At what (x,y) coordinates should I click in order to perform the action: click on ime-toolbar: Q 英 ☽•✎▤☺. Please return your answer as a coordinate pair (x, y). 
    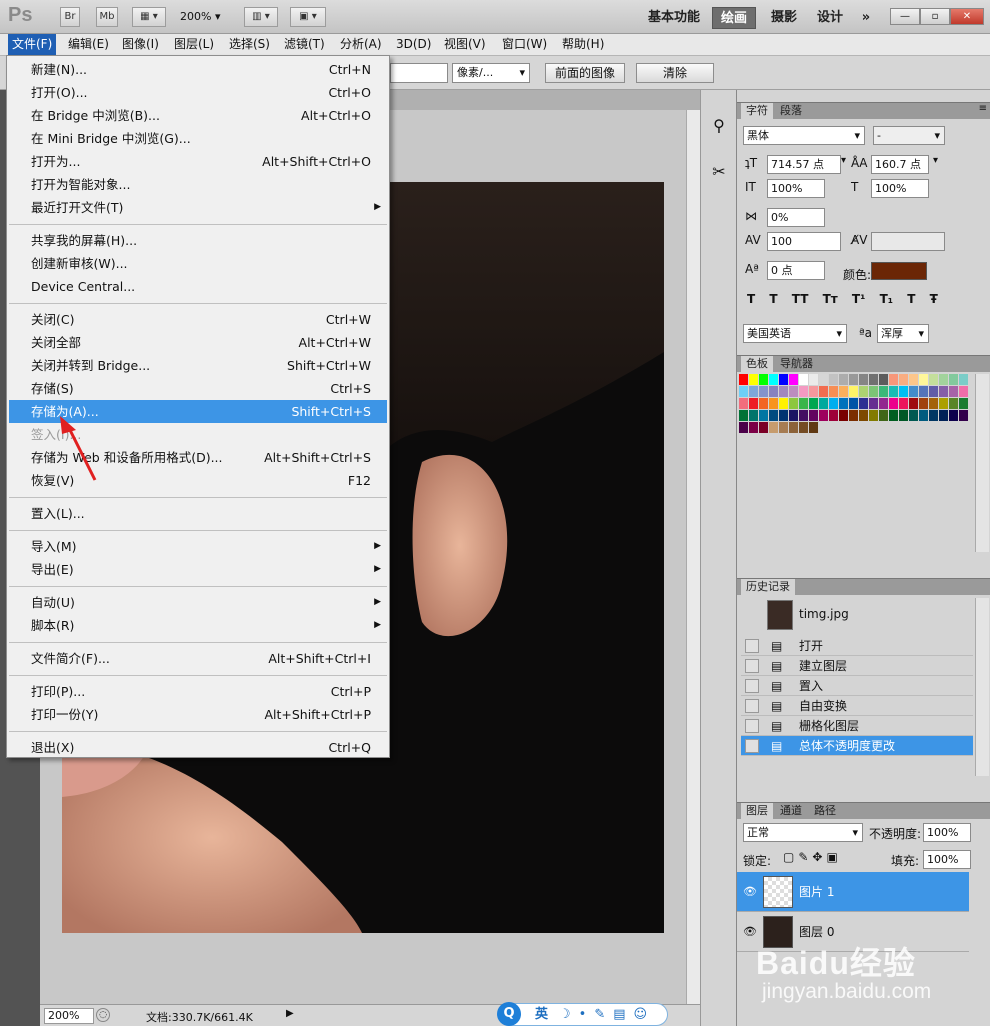
    Looking at the image, I should click on (582, 1014).